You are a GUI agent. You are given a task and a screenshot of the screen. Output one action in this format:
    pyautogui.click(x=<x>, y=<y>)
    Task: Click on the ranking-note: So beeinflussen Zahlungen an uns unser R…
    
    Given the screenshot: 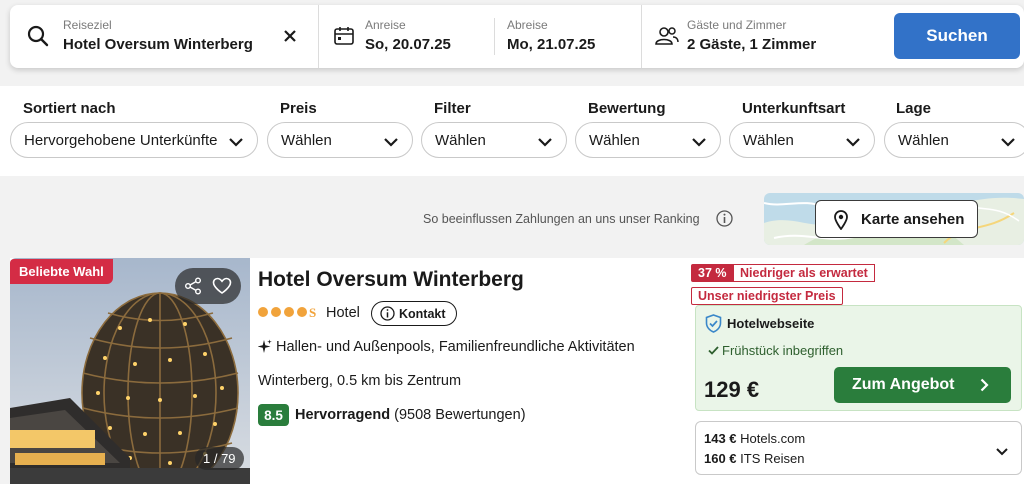 What is the action you would take?
    pyautogui.click(x=561, y=219)
    